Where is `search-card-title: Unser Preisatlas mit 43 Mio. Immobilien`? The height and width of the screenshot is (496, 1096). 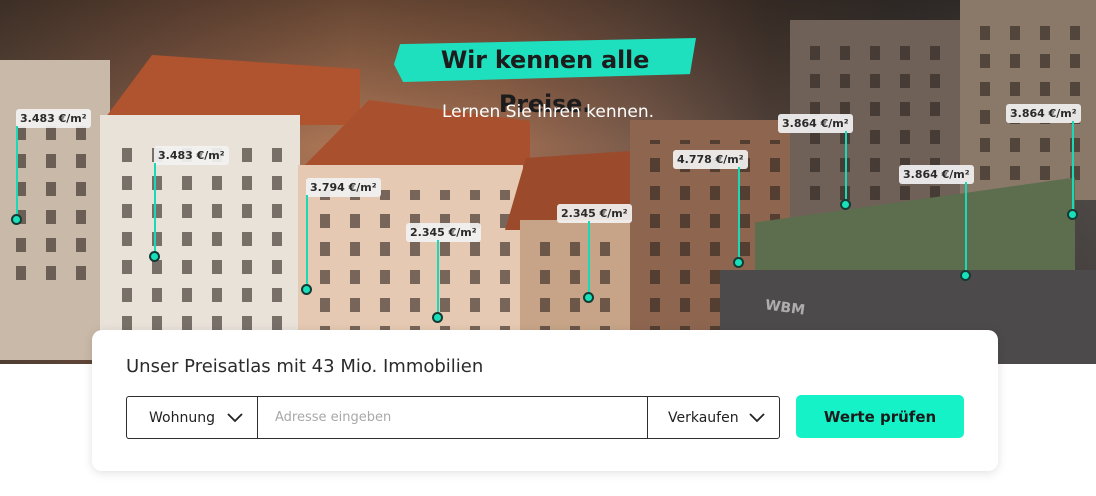 search-card-title: Unser Preisatlas mit 43 Mio. Immobilien is located at coordinates (305, 366).